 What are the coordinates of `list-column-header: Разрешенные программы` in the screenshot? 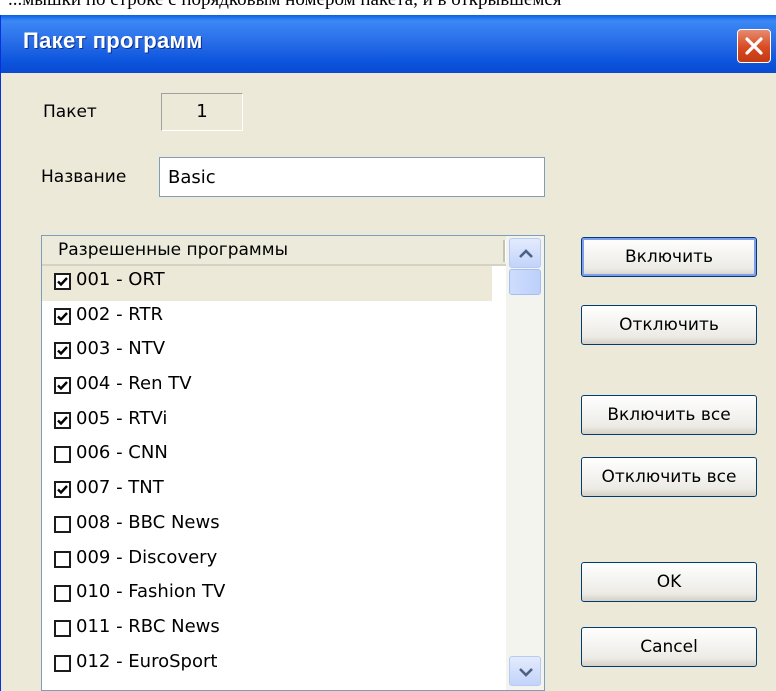 It's located at (274, 251).